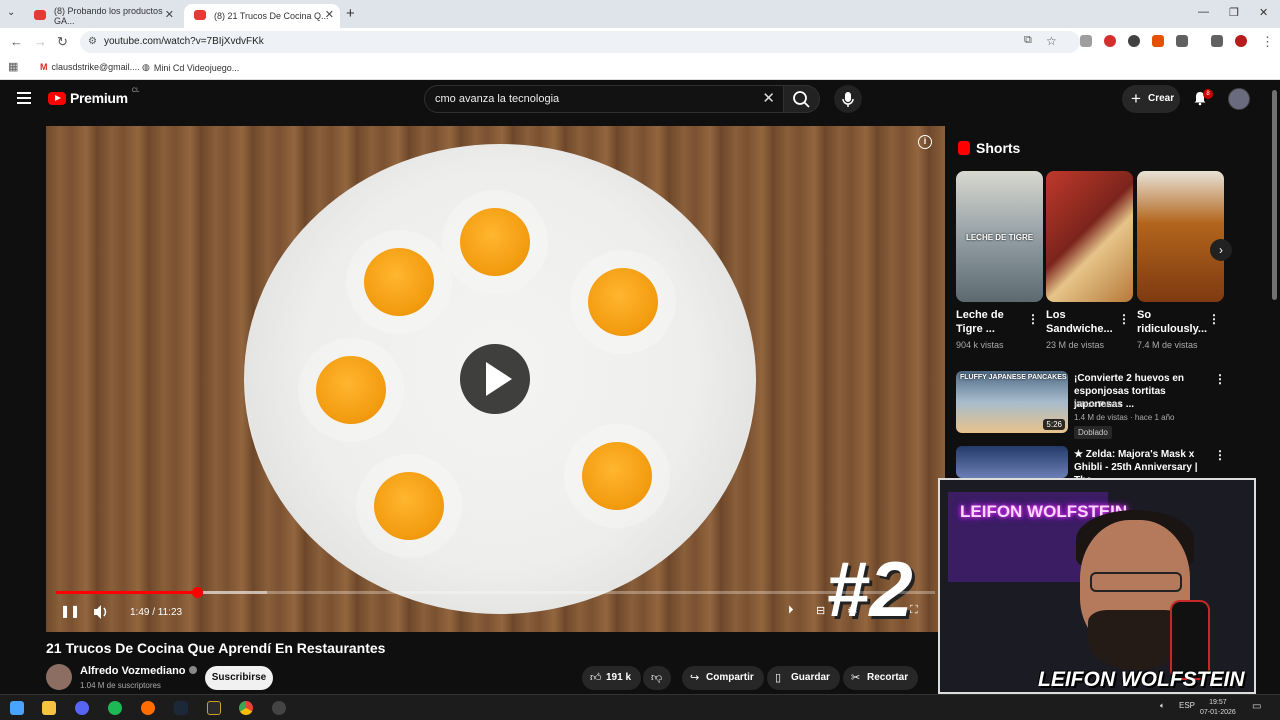 The height and width of the screenshot is (720, 1280). I want to click on volume-tray-icon: 🔈︎, so click(1162, 706).